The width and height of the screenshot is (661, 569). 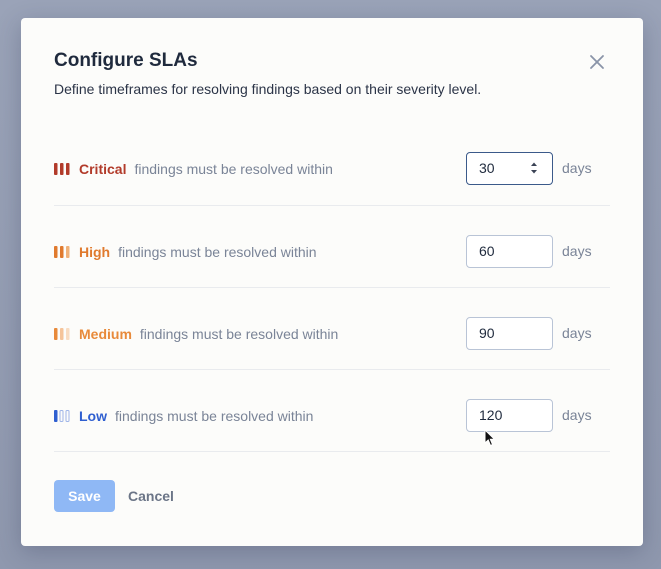 What do you see at coordinates (503, 167) in the screenshot?
I see `critical-days-input` at bounding box center [503, 167].